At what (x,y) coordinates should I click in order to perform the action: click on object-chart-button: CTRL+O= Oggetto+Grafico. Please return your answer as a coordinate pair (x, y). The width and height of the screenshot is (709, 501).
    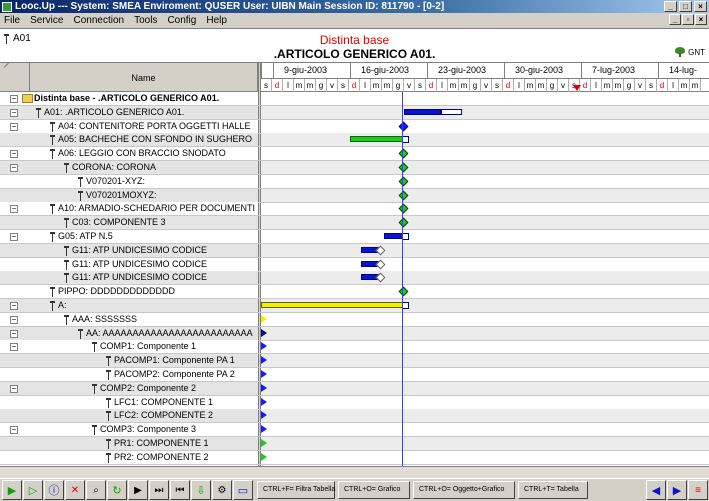
    Looking at the image, I should click on (464, 490).